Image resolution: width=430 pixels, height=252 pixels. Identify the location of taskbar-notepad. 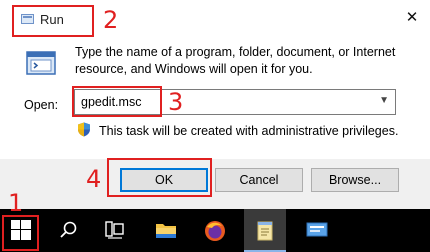
(265, 230).